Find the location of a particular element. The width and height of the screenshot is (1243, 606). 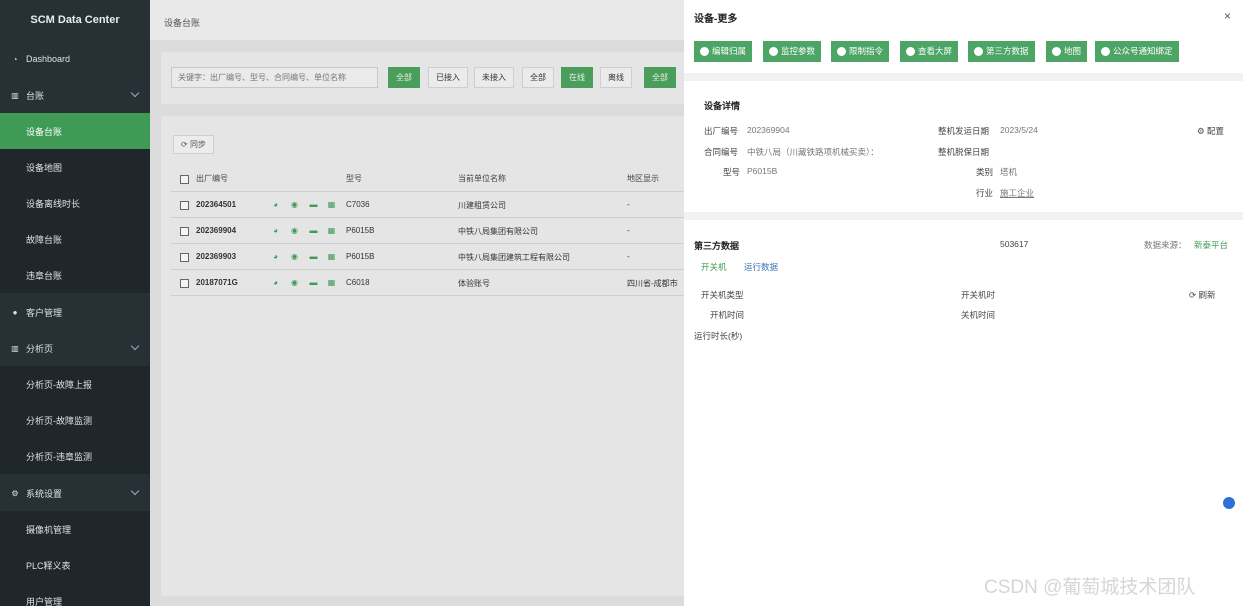

sidebar-item-analysis: ▥ 分析页 is located at coordinates (75, 348).